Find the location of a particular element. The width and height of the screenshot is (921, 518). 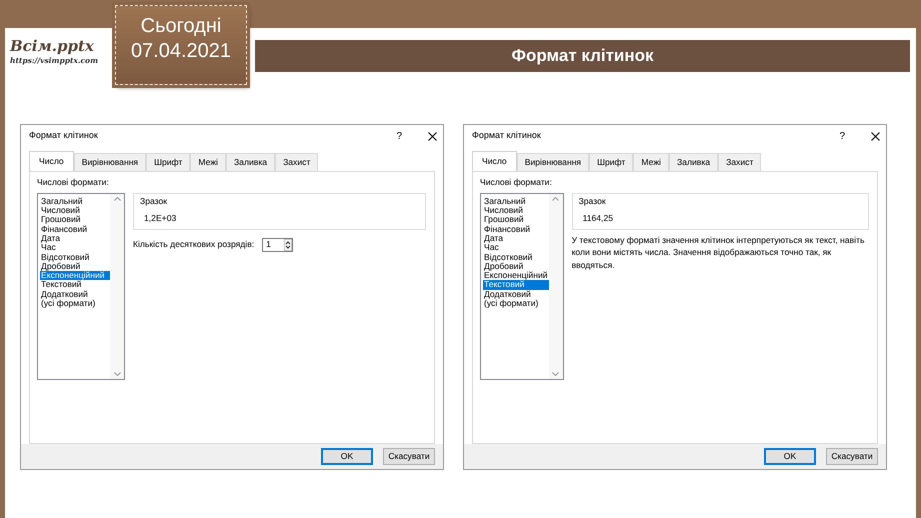

description-text: У текстовому форматі значення клітинок інтерпретуються як текст, навіть коли вони містять числа. Значення відображаються точно так, як вводяться. is located at coordinates (719, 253).